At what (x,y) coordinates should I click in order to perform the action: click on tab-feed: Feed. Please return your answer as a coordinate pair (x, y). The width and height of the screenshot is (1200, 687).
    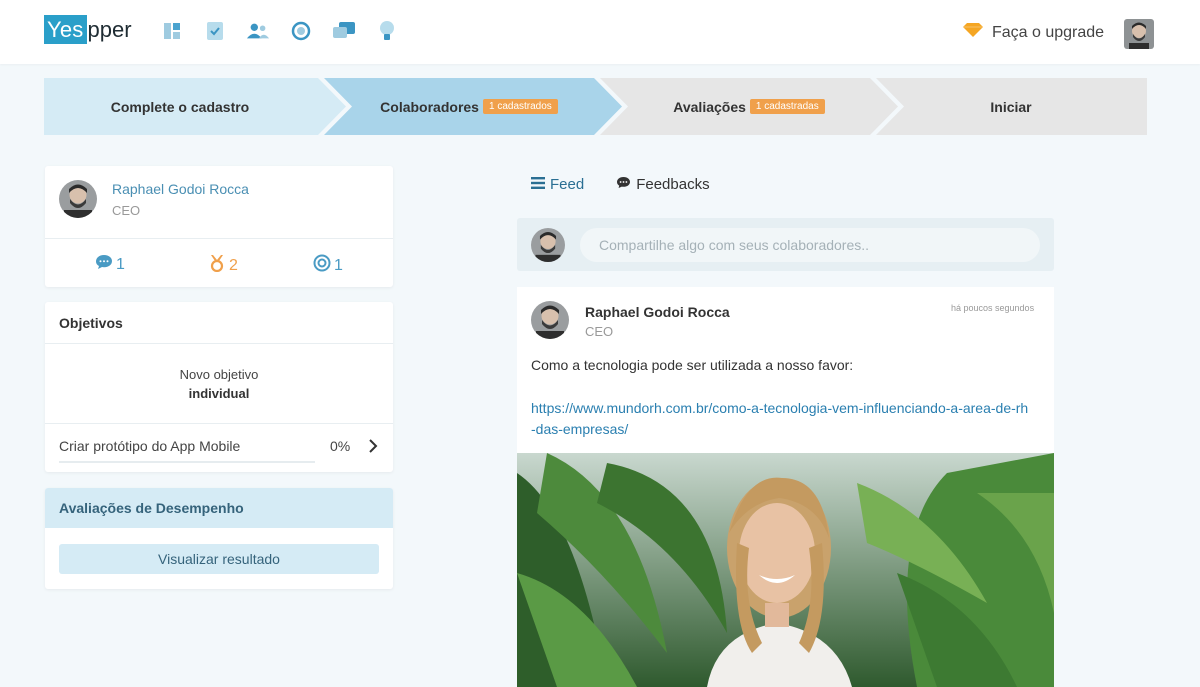
    Looking at the image, I should click on (557, 184).